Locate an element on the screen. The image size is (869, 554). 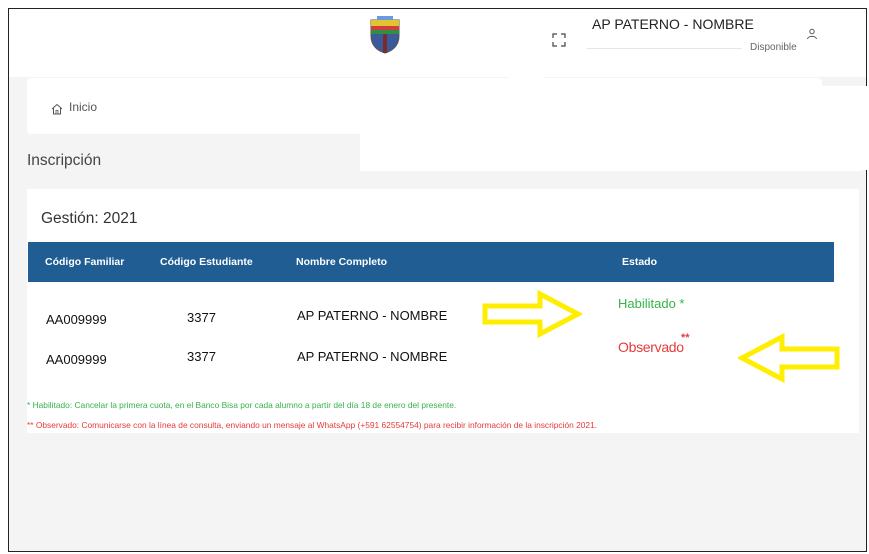
row2-estado-observado: Observado is located at coordinates (651, 347).